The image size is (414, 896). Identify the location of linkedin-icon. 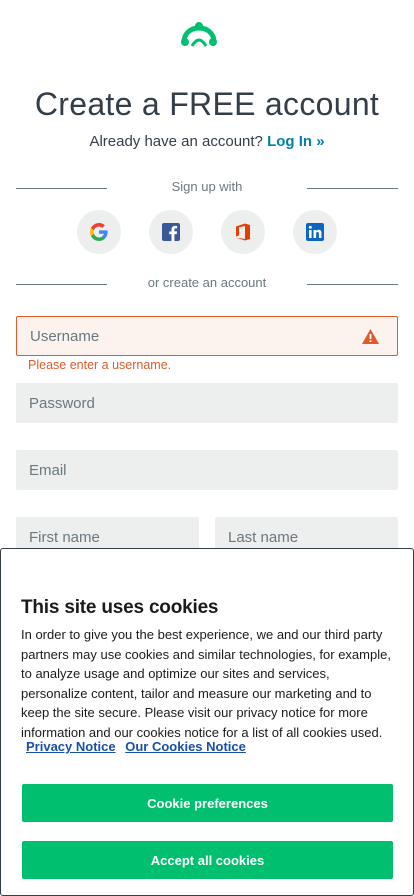
(315, 232).